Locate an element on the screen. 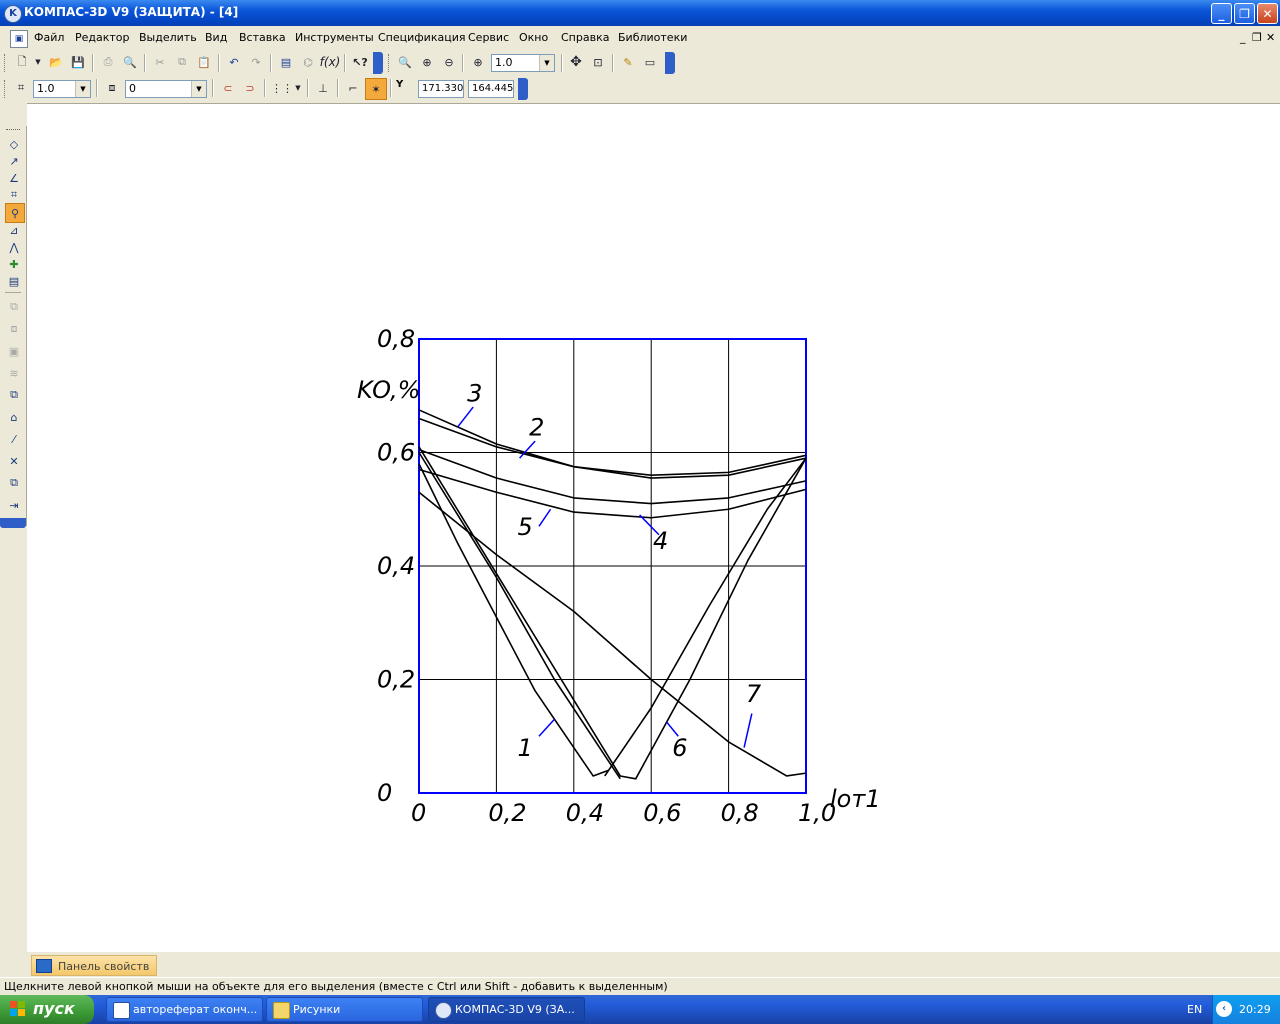 The height and width of the screenshot is (1024, 1280). minimize-button: _ is located at coordinates (1221, 13).